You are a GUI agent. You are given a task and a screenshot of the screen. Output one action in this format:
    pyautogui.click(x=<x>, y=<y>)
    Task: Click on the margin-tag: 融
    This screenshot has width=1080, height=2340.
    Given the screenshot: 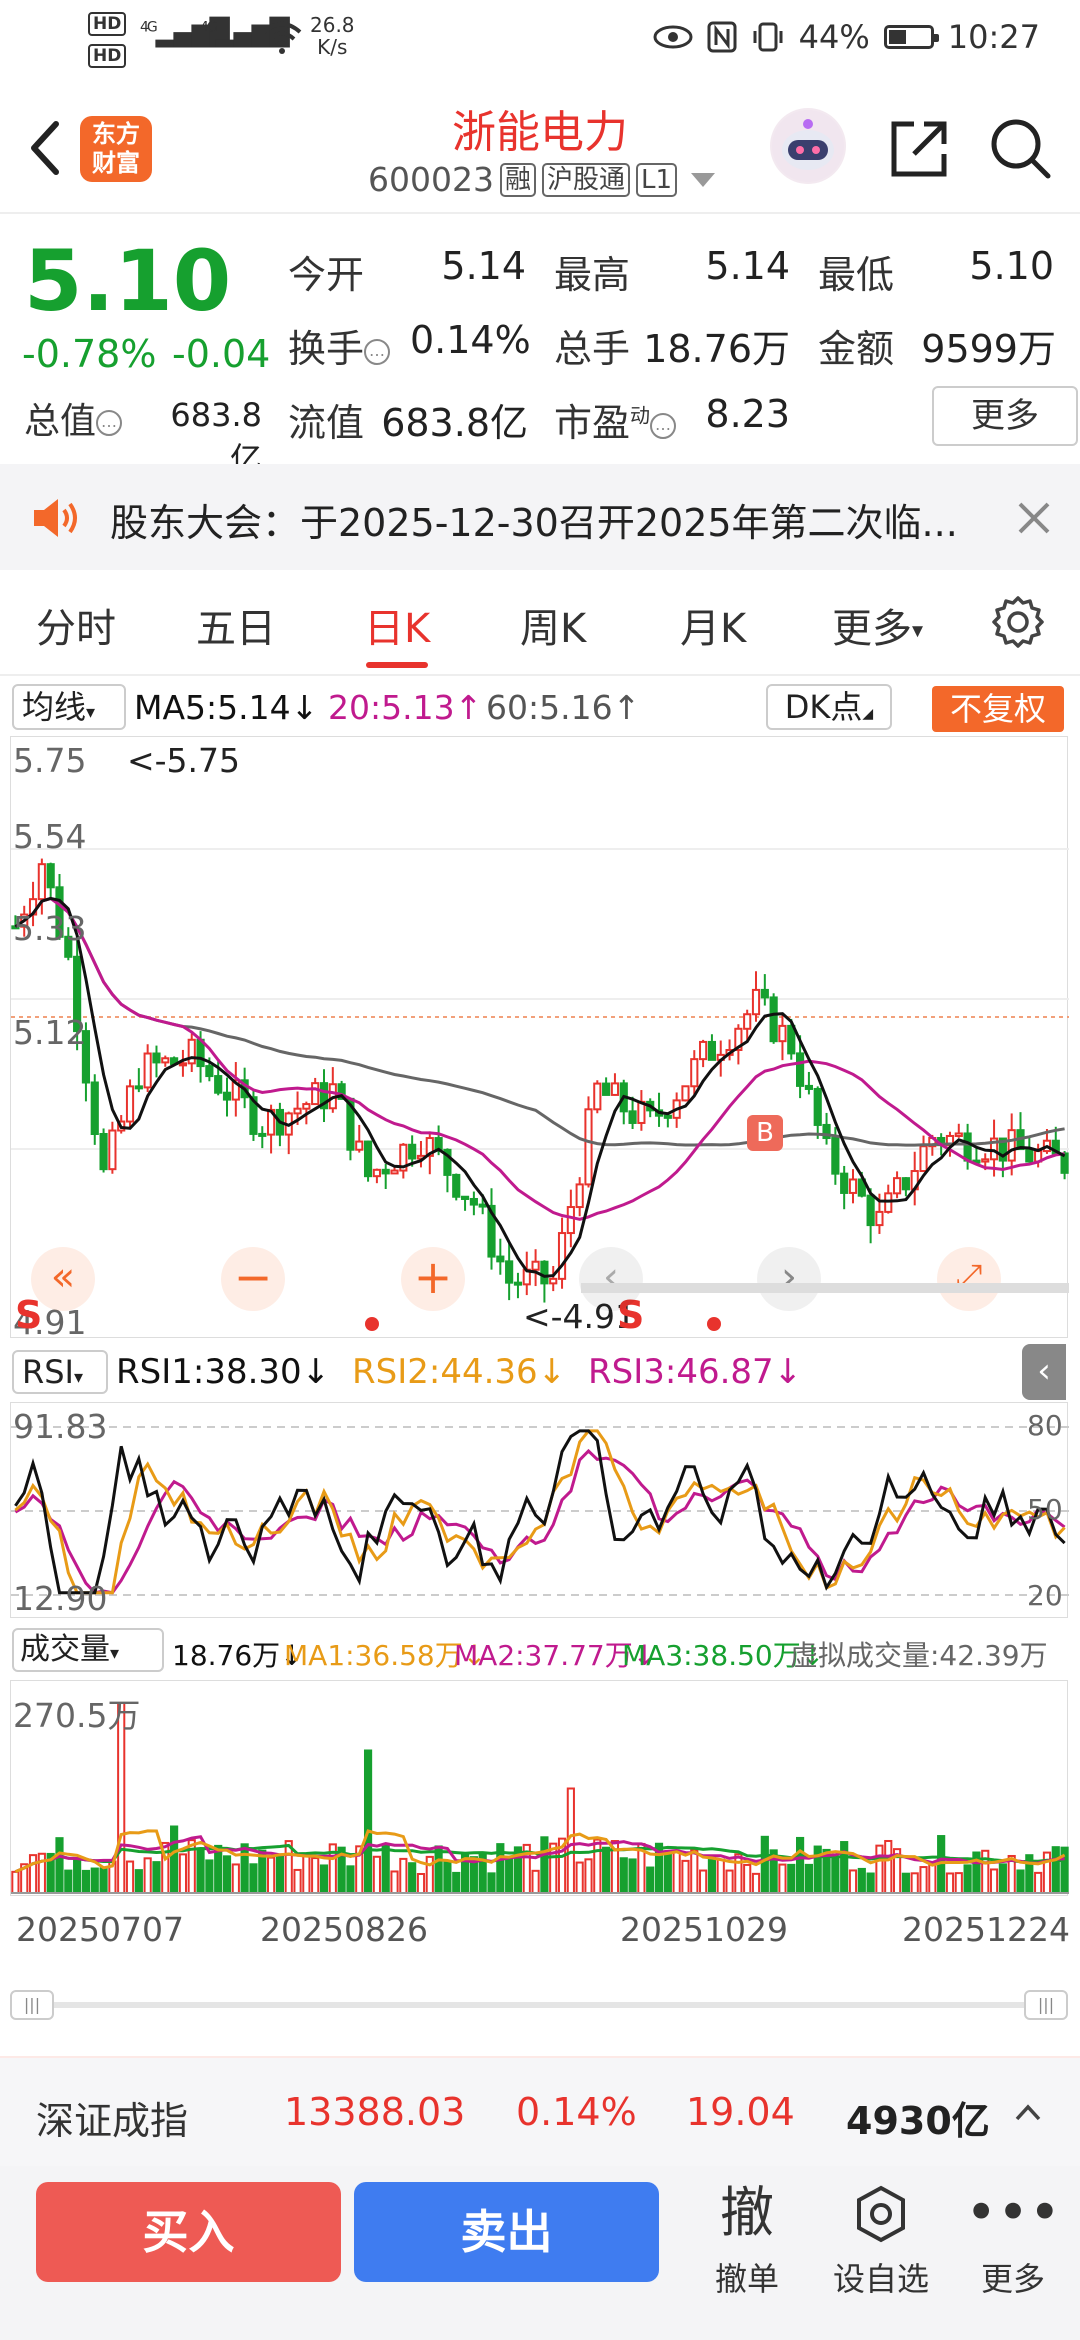 What is the action you would take?
    pyautogui.click(x=517, y=179)
    